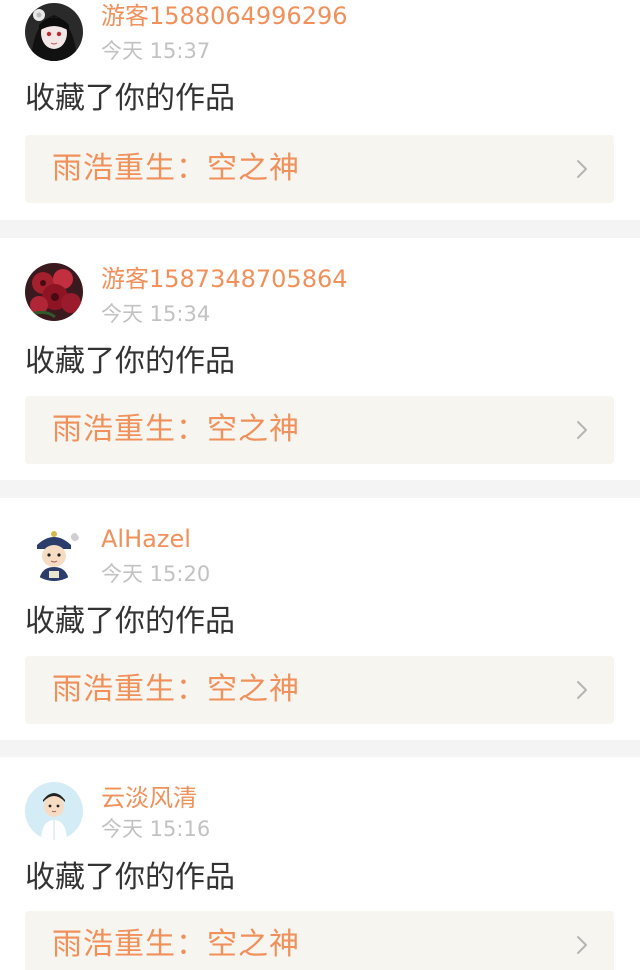 The image size is (640, 970). What do you see at coordinates (224, 16) in the screenshot?
I see `username: 游客1588064996296` at bounding box center [224, 16].